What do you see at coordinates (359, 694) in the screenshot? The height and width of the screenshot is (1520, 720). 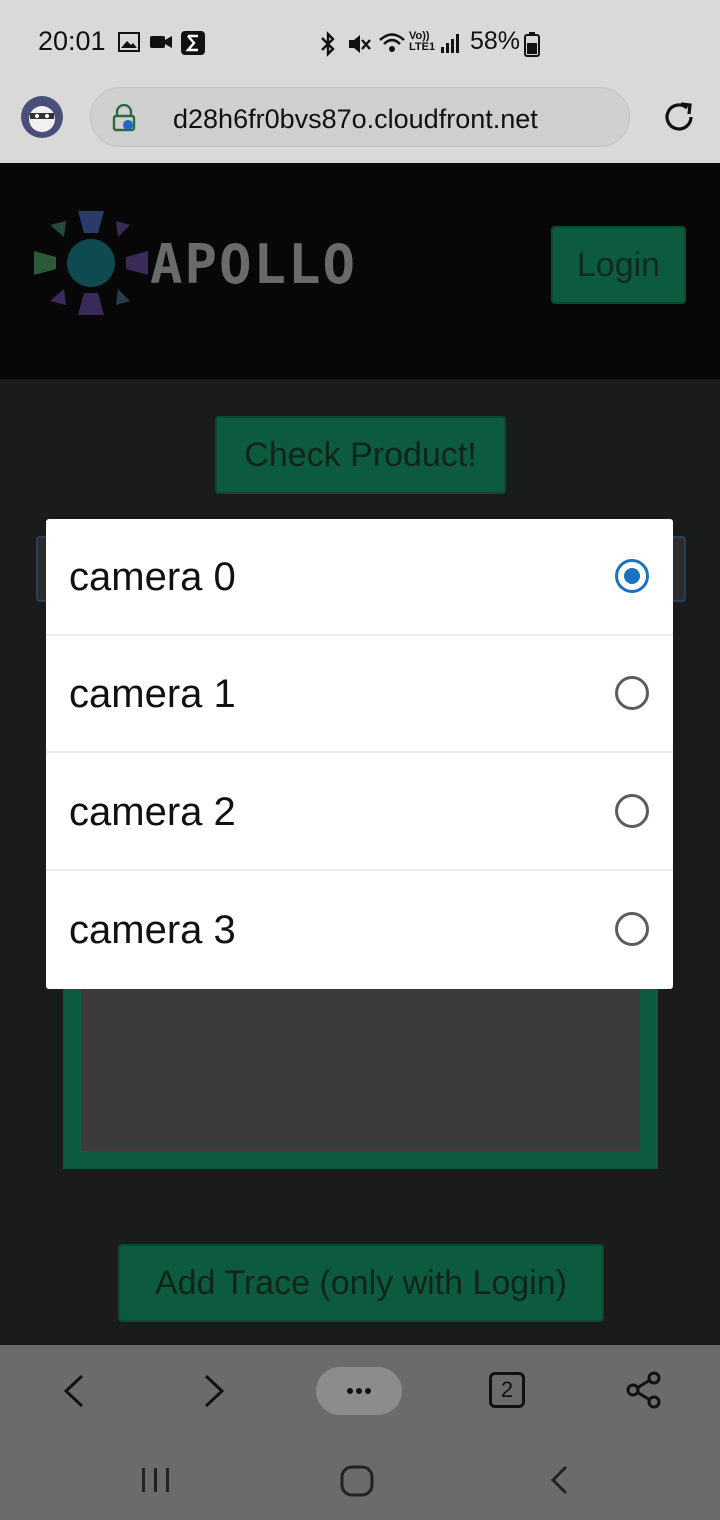 I see `camera-option: camera 1` at bounding box center [359, 694].